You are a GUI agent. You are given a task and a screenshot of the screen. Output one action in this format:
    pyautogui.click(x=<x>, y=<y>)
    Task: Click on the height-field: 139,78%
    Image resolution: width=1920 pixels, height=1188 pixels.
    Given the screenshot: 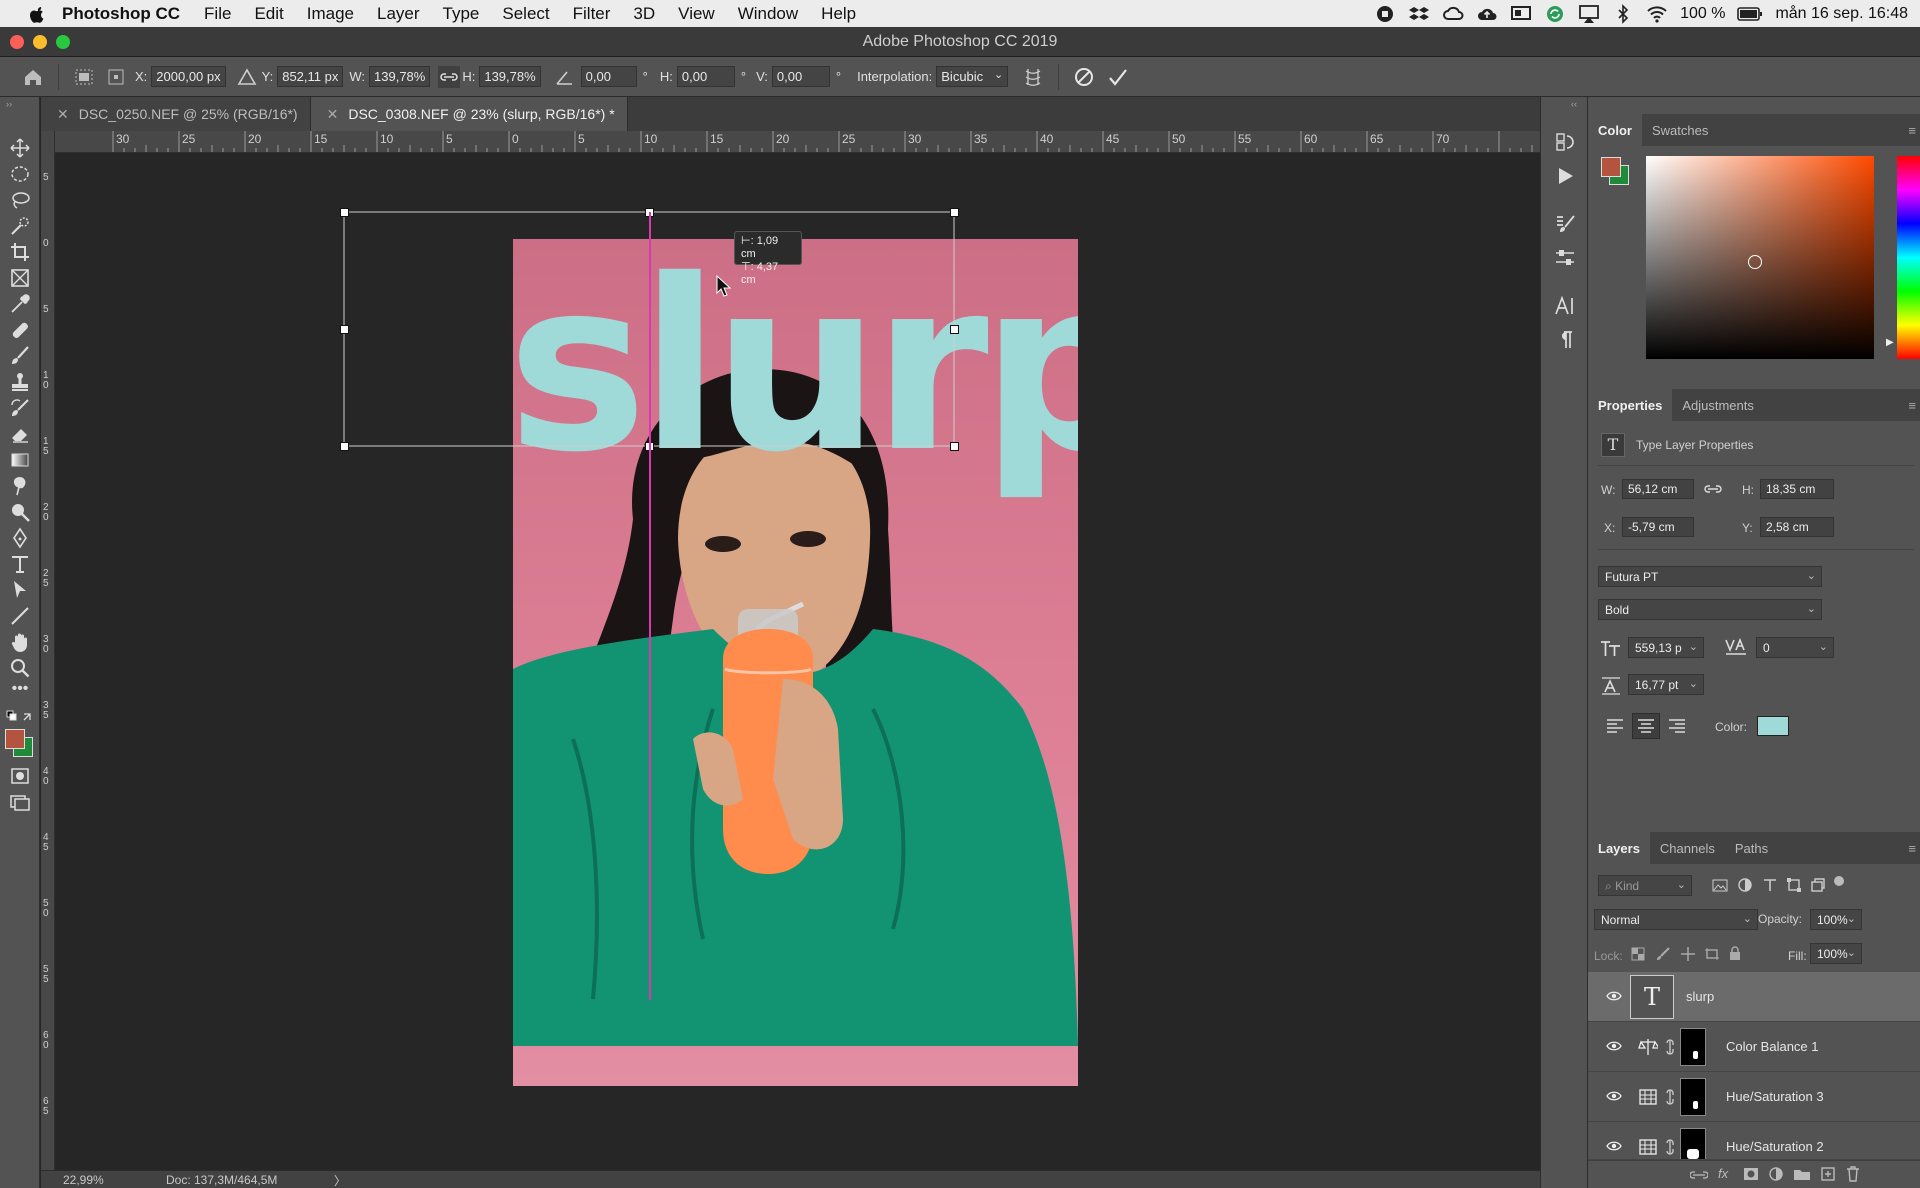 What is the action you would take?
    pyautogui.click(x=510, y=76)
    